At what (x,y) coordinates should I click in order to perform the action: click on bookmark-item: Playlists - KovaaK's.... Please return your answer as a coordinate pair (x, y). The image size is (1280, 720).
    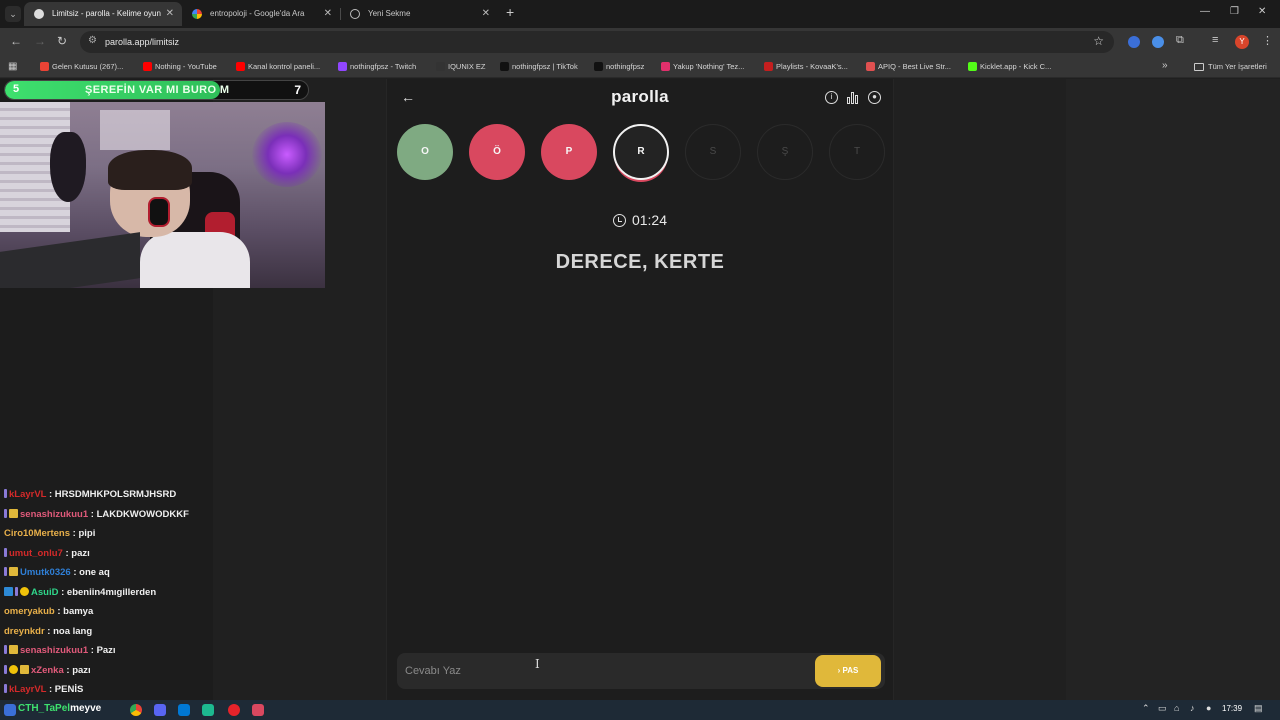
    Looking at the image, I should click on (806, 67).